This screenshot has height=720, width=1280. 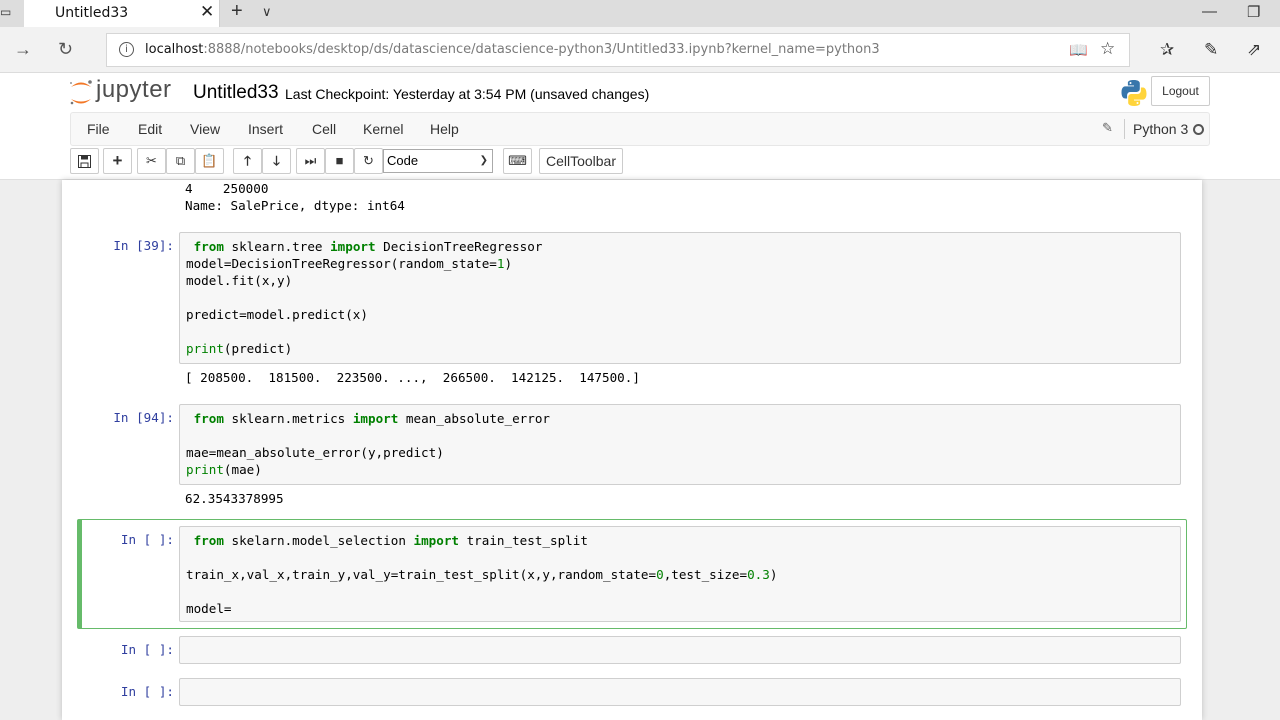 I want to click on chevron-down-icon: ∨, so click(x=267, y=12).